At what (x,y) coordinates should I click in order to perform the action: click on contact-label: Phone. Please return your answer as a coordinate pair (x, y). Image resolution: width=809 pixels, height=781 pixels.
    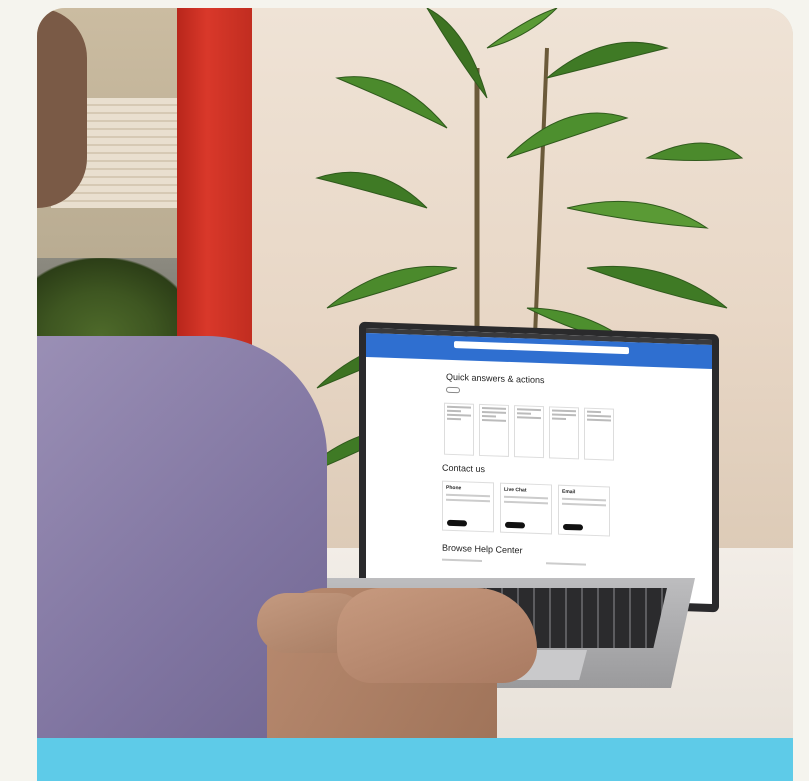
    Looking at the image, I should click on (454, 488).